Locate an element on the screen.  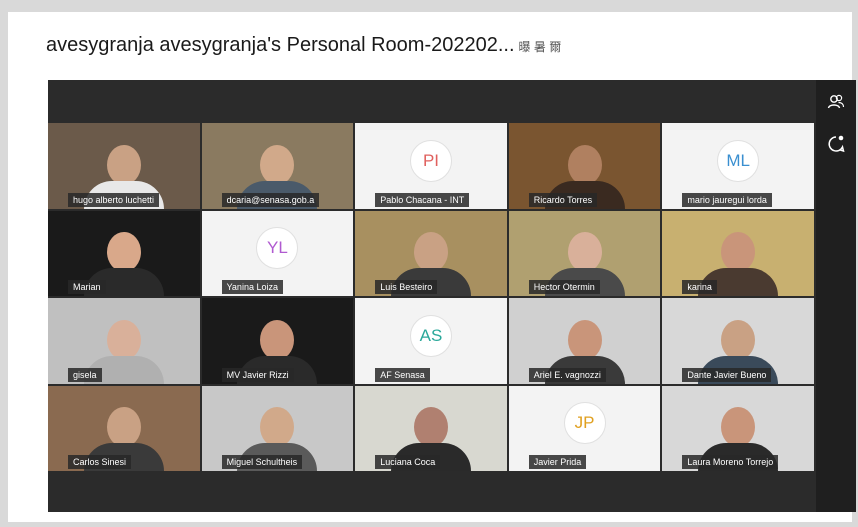
participant-name: Carlos Sinesi is located at coordinates (100, 462).